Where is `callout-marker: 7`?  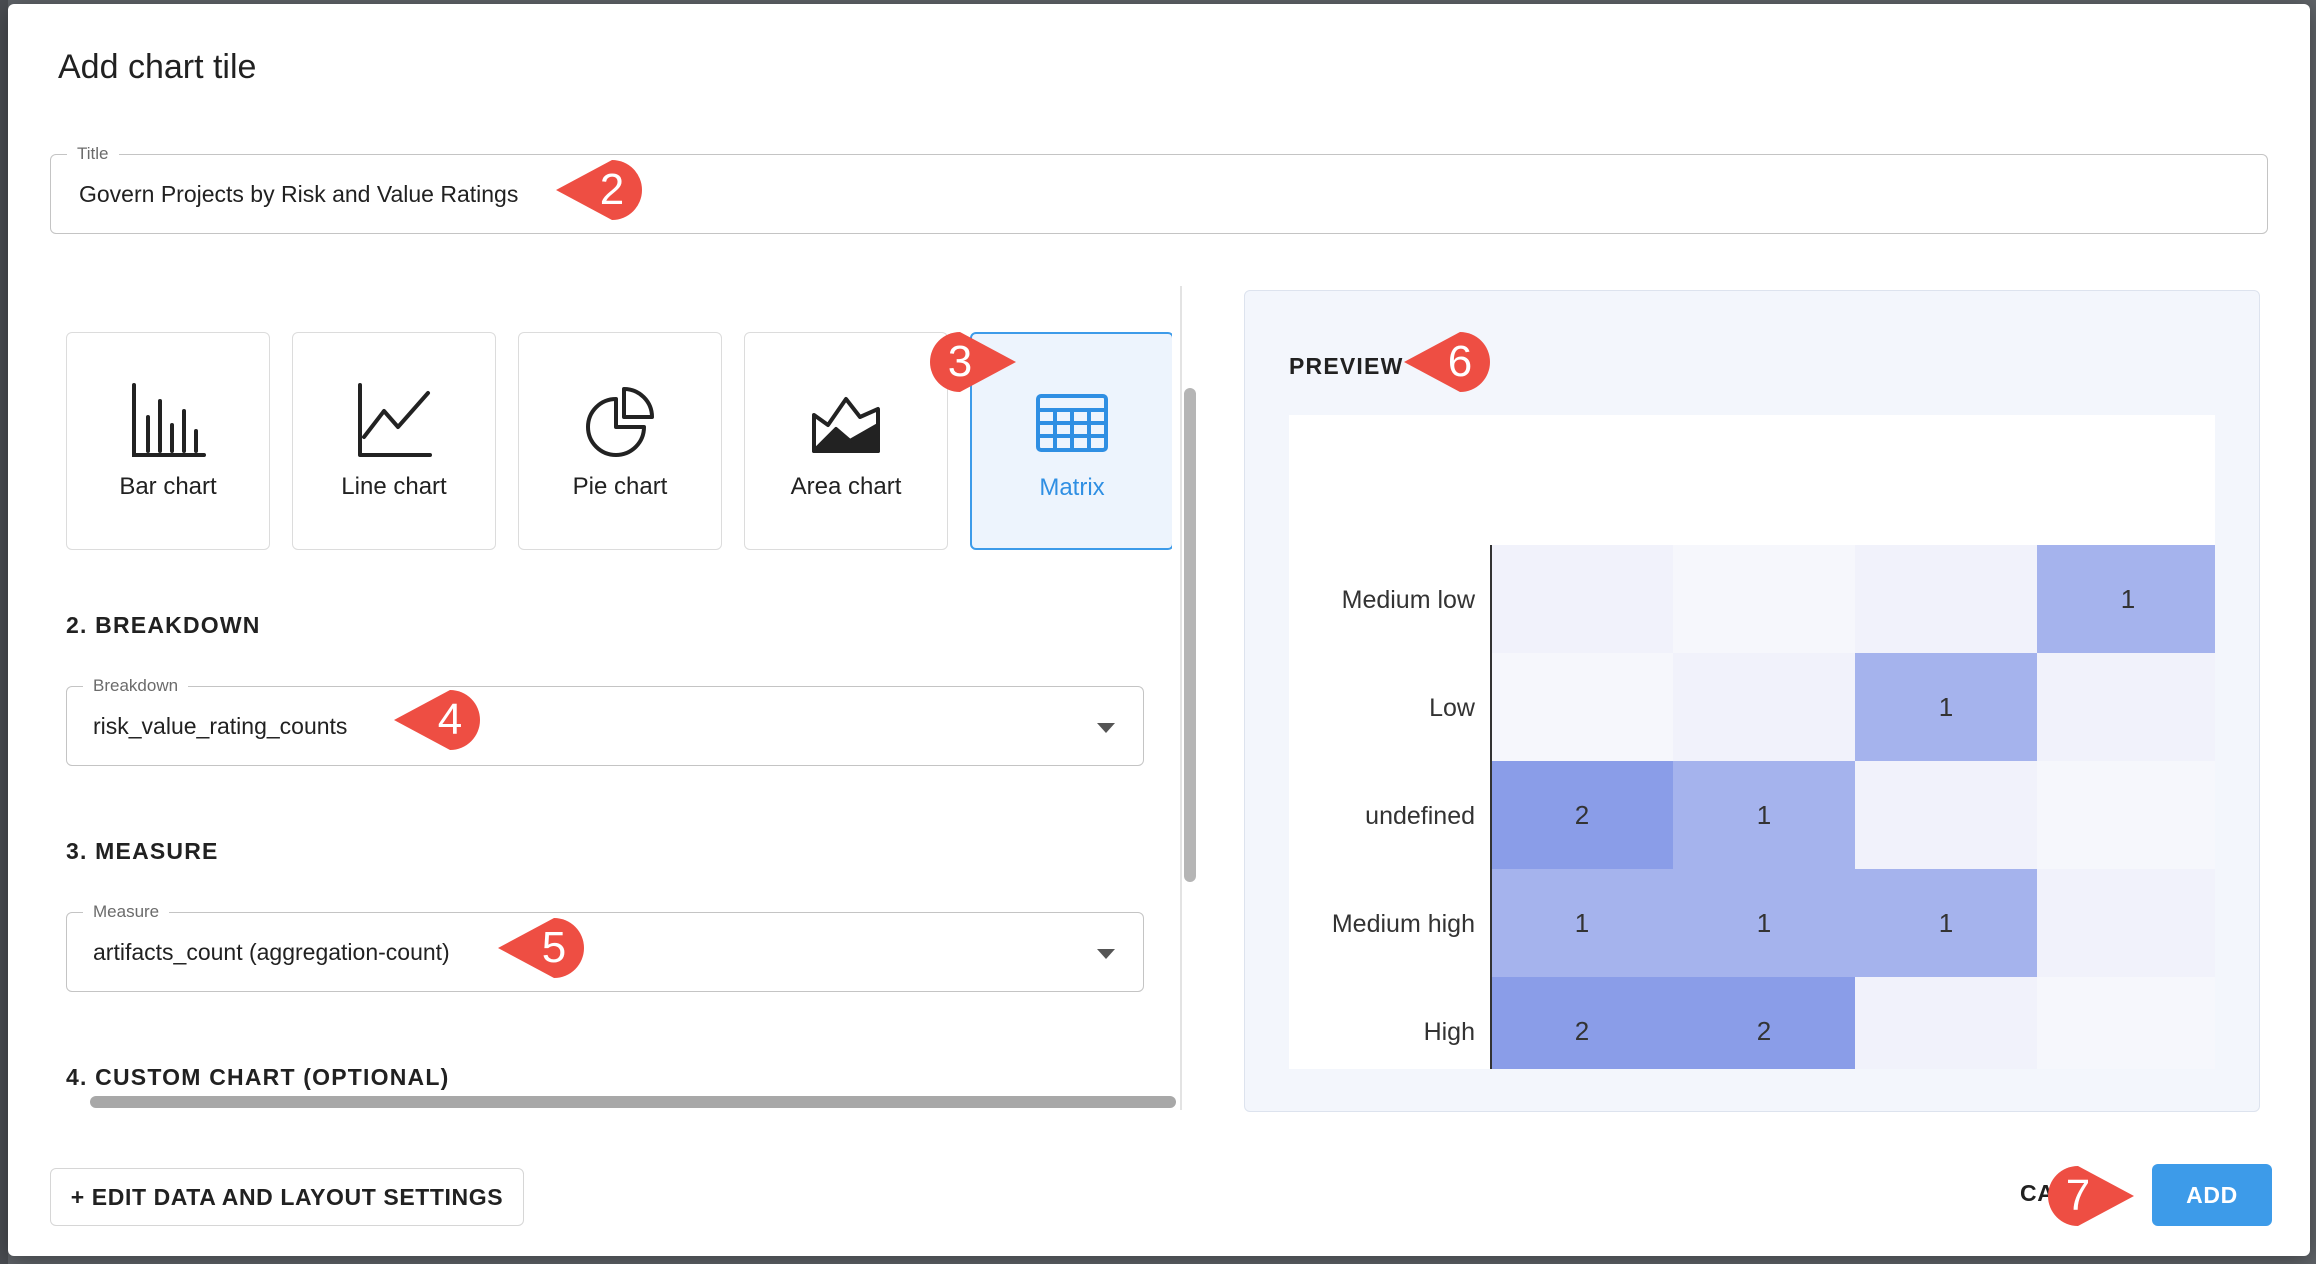 callout-marker: 7 is located at coordinates (2086, 1196).